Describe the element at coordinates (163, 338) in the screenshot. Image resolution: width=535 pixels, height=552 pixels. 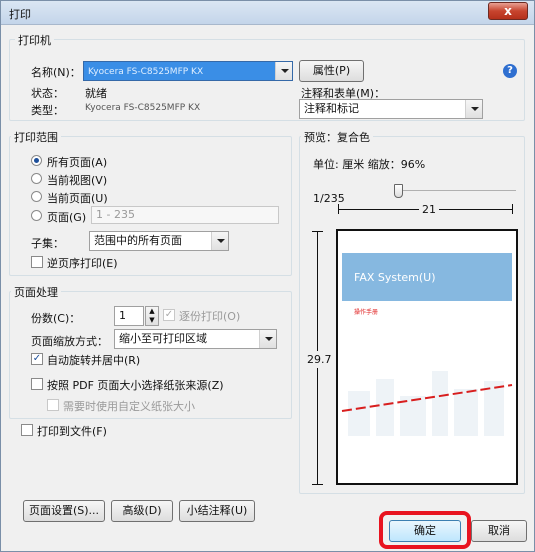
I see `scaling-value: 缩小至可打印区域` at that location.